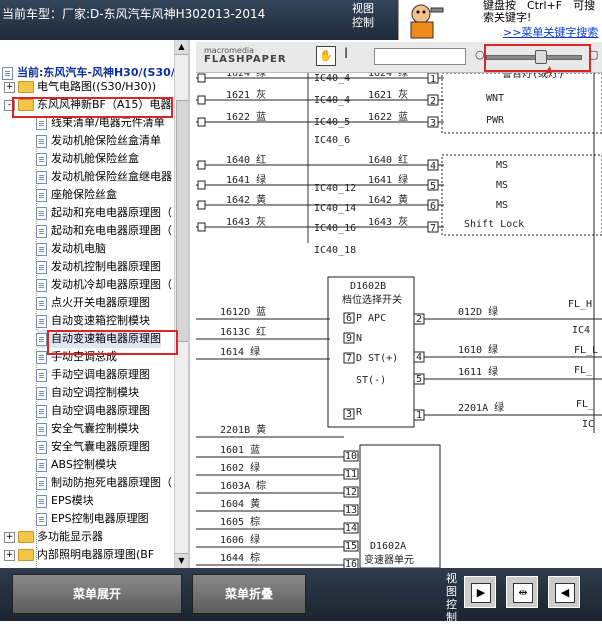  I want to click on tree-folder: + 多功能显示器, so click(53, 537).